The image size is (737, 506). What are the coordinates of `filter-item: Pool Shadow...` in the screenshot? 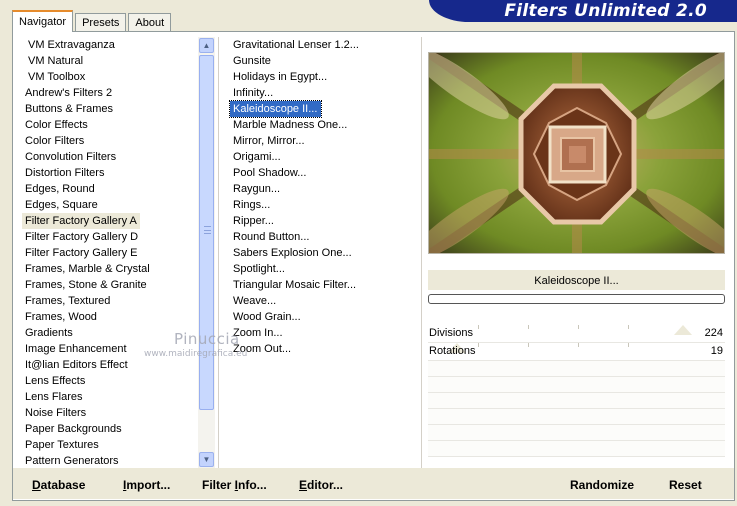 It's located at (325, 173).